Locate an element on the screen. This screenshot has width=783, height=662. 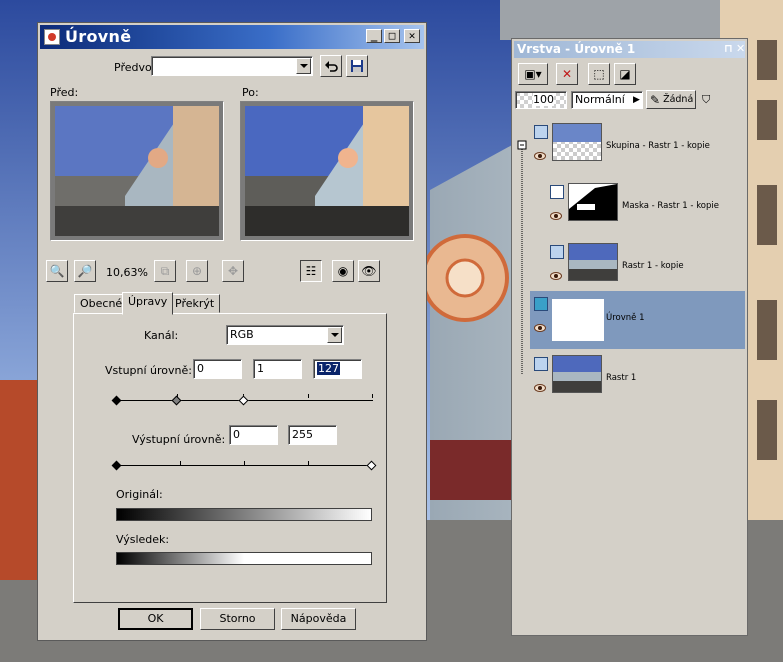
zoom-fit-icon: ⊕ is located at coordinates (197, 271).